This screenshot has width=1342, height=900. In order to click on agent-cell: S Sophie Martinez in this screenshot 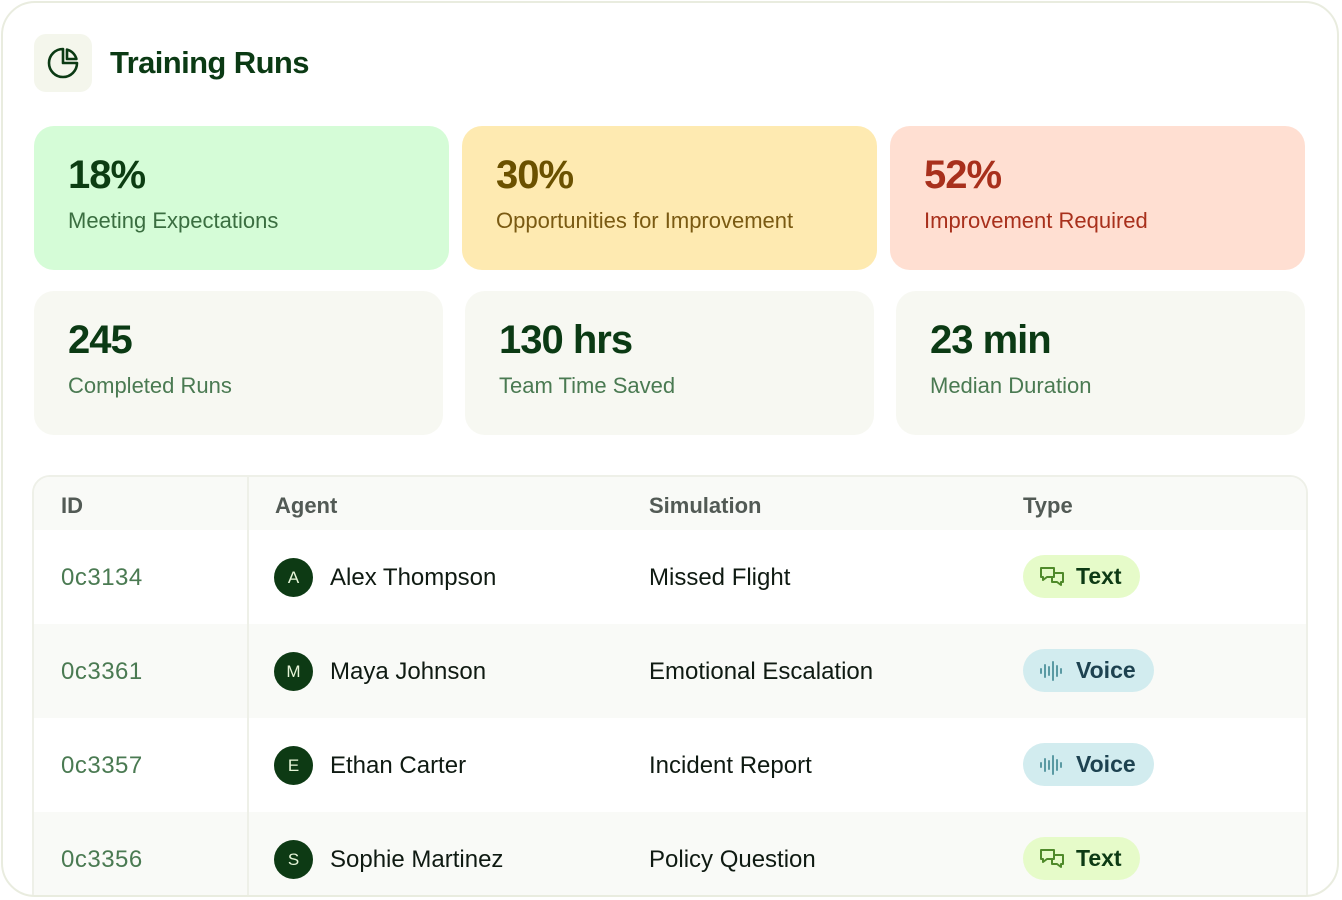, I will do `click(388, 859)`.